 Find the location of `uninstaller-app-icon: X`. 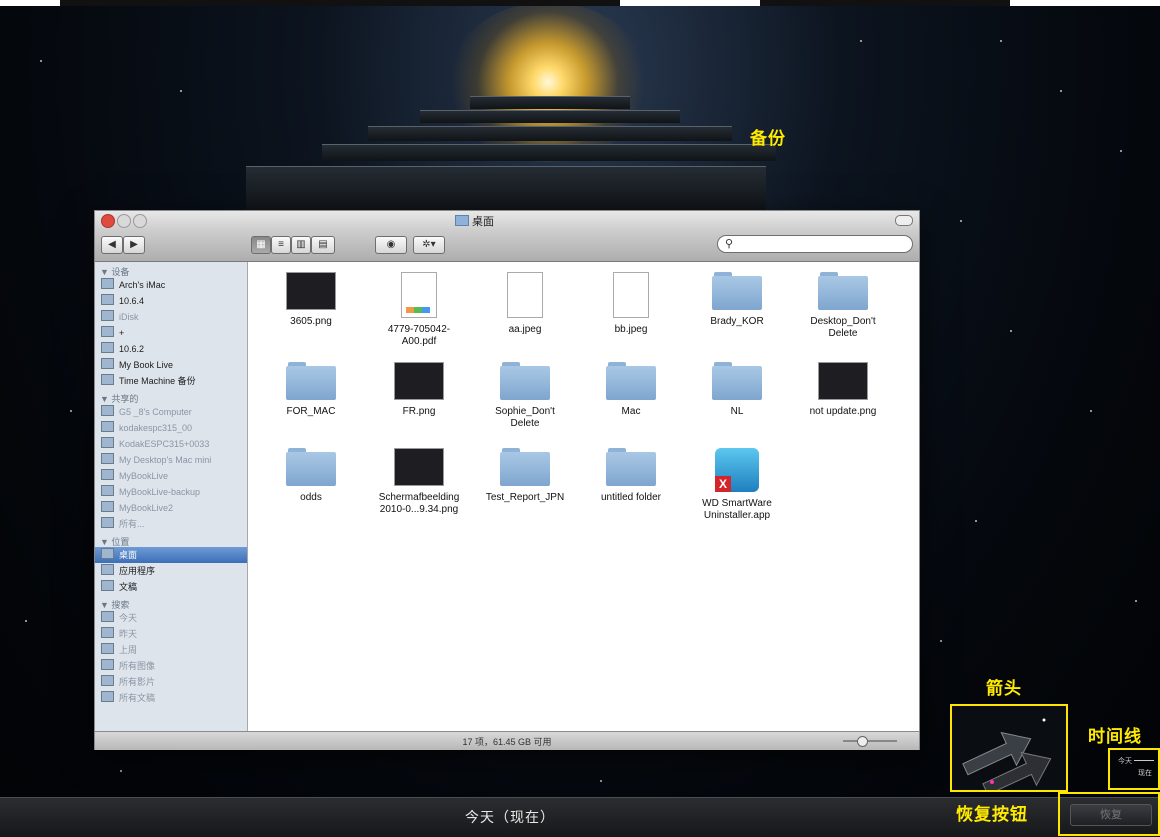

uninstaller-app-icon: X is located at coordinates (737, 470).